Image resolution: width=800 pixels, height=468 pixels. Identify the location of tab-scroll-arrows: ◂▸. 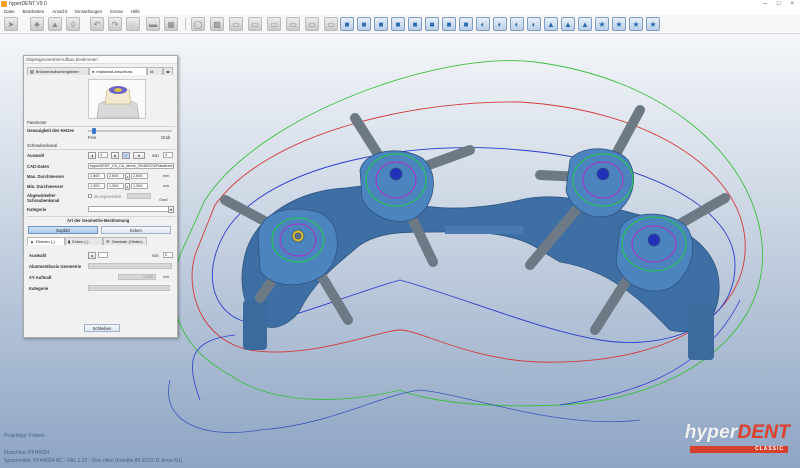
(168, 71).